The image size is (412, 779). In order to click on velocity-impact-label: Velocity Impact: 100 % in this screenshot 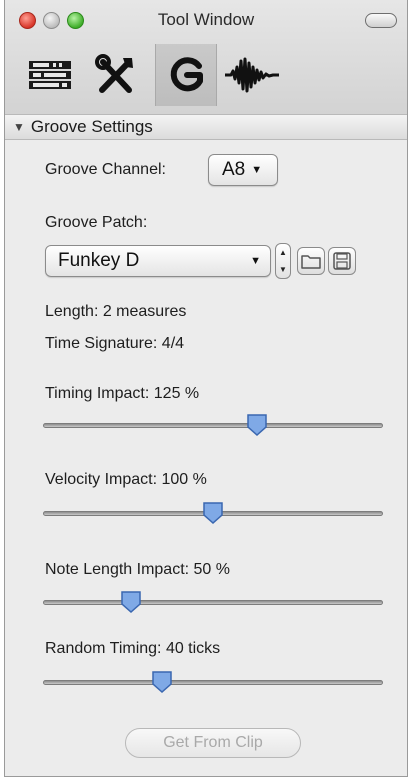, I will do `click(126, 479)`.